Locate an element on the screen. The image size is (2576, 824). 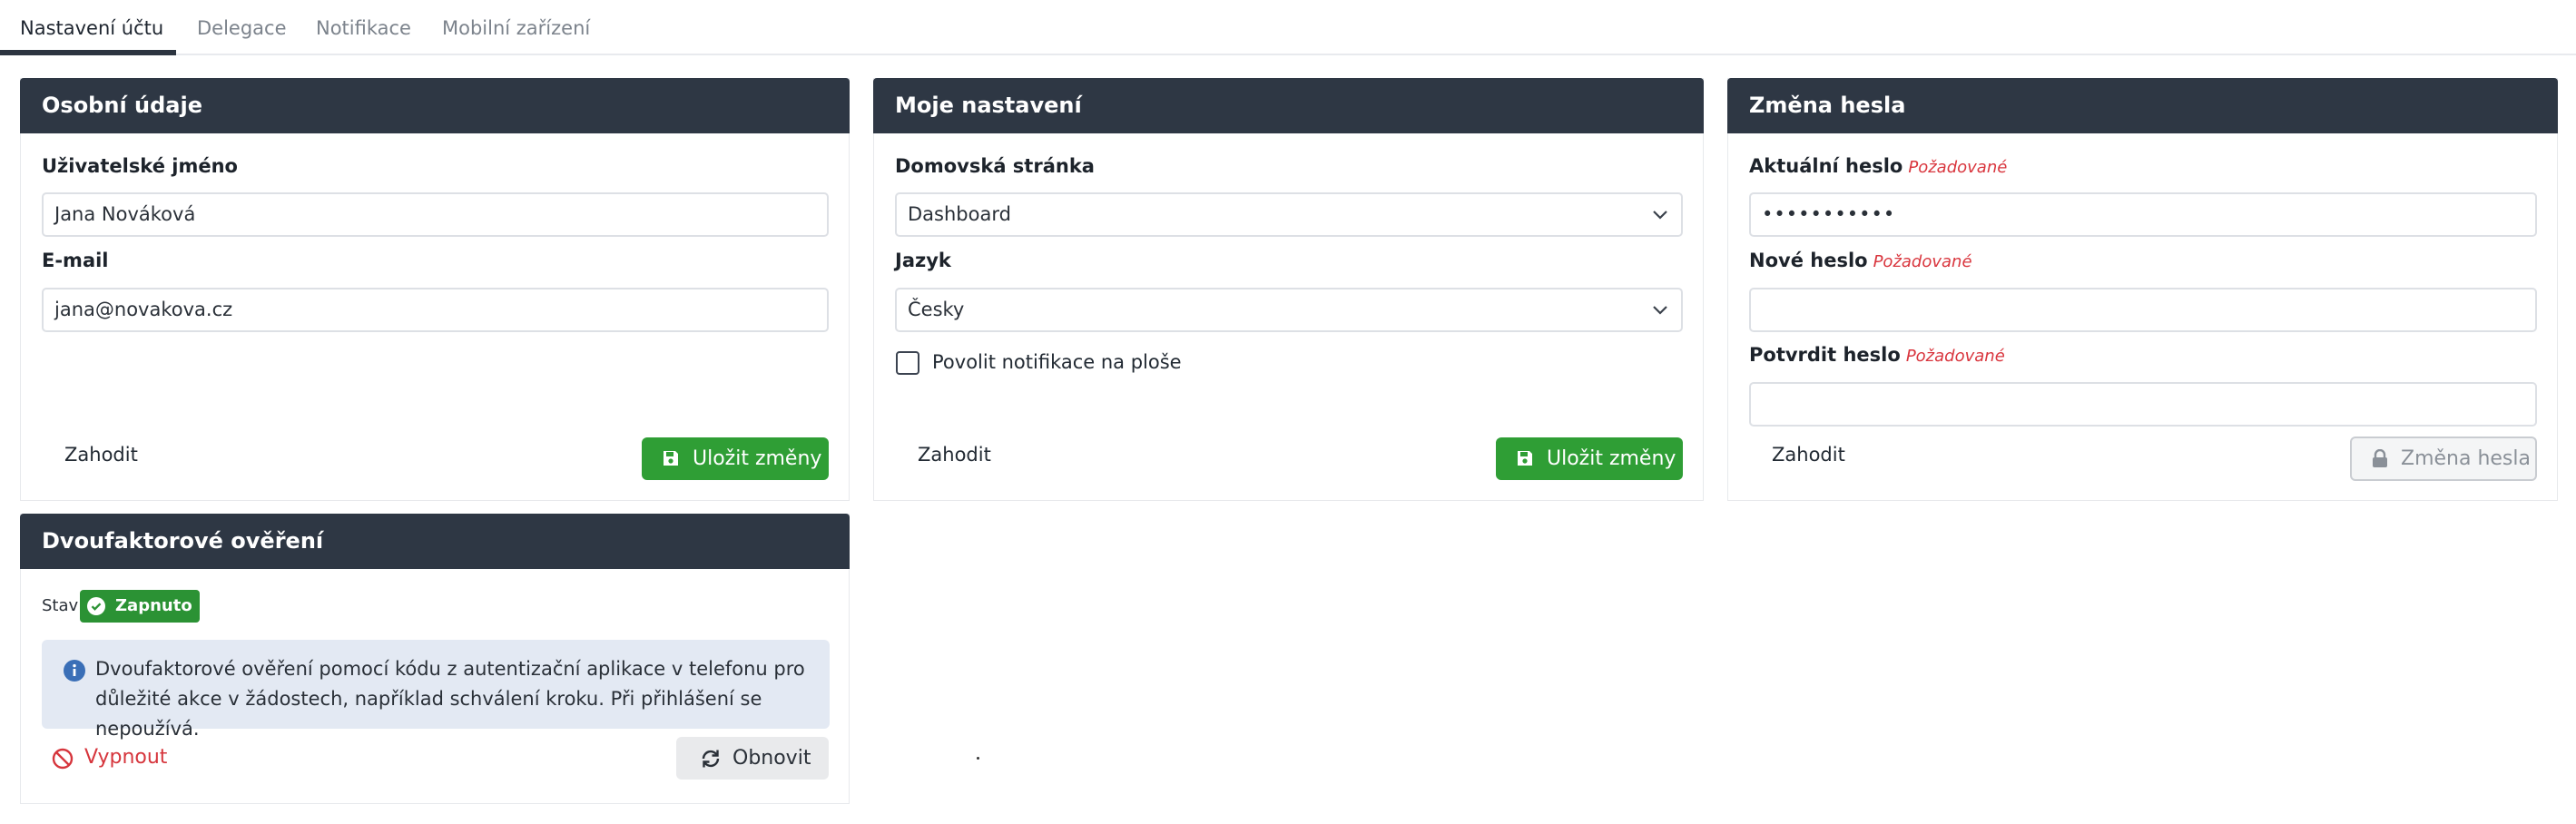
username-field: Jana Nováková is located at coordinates (435, 214).